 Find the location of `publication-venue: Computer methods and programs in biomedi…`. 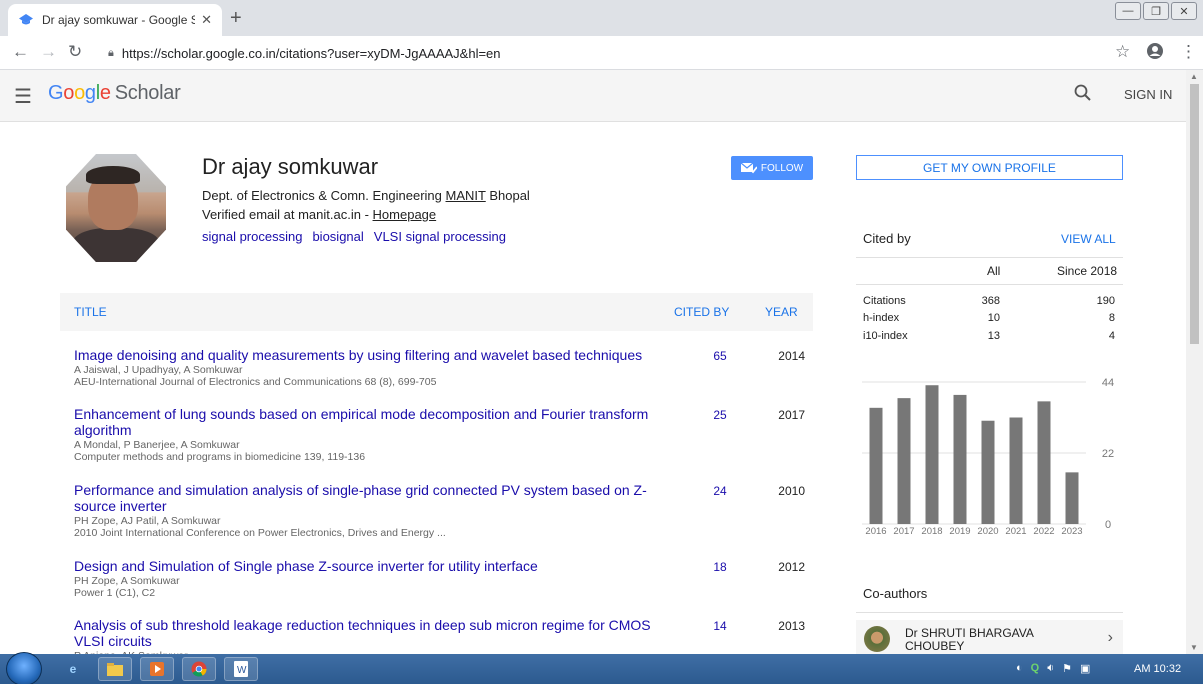

publication-venue: Computer methods and programs in biomedi… is located at coordinates (220, 457).